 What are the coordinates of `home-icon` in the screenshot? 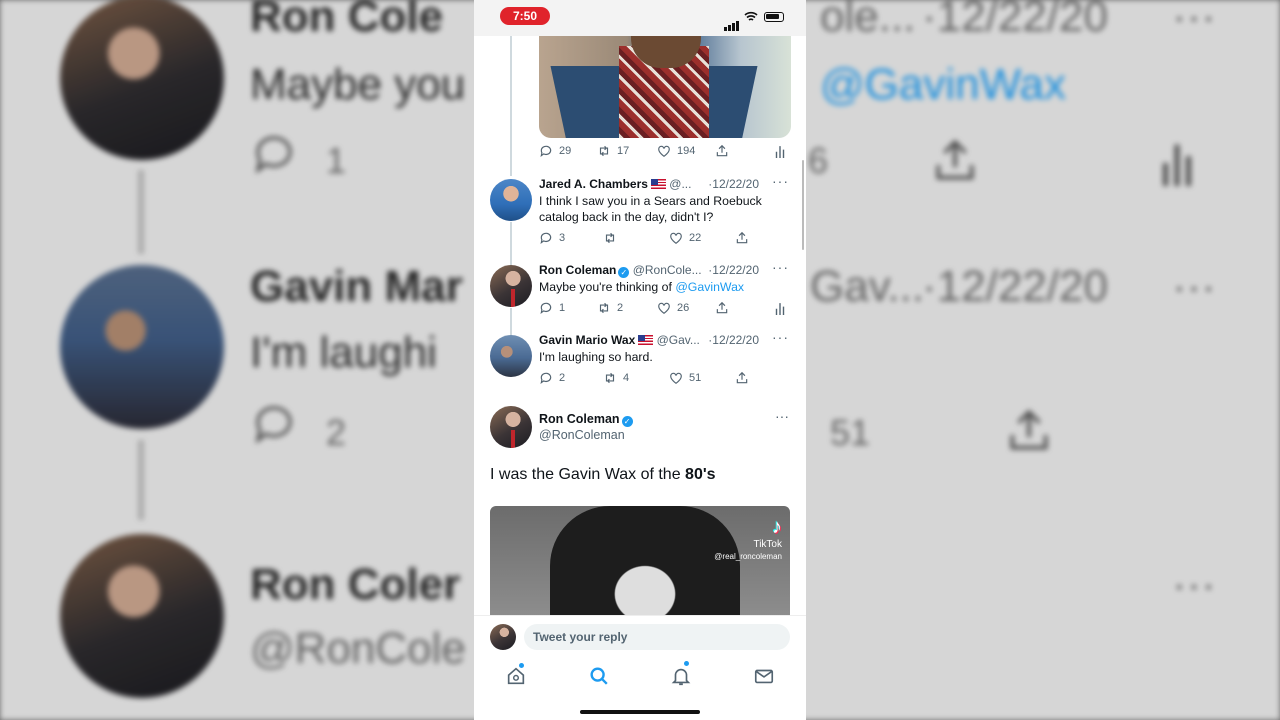 It's located at (516, 676).